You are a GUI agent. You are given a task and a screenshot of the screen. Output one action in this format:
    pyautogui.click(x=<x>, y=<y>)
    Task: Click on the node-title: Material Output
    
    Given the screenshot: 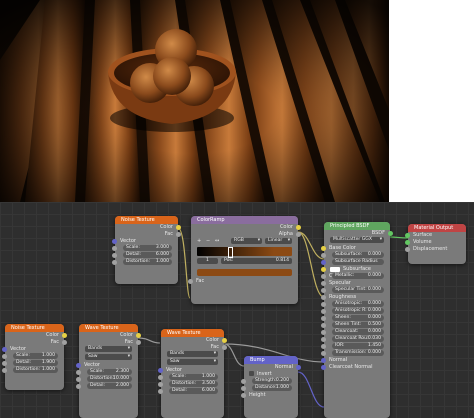 What is the action you would take?
    pyautogui.click(x=437, y=228)
    